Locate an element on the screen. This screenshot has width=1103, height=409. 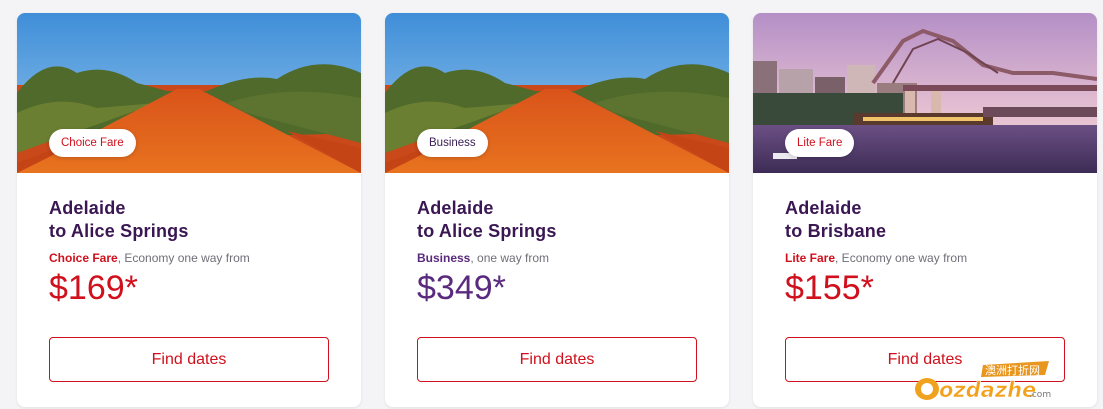
price: $155* is located at coordinates (829, 288).